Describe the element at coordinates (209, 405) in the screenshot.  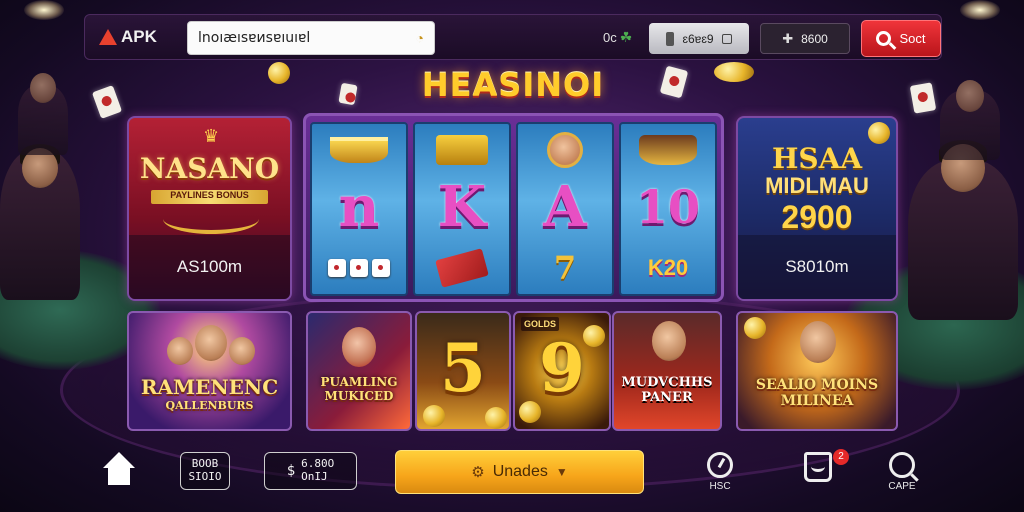
I see `tile-subtitle: QALLENBURS` at that location.